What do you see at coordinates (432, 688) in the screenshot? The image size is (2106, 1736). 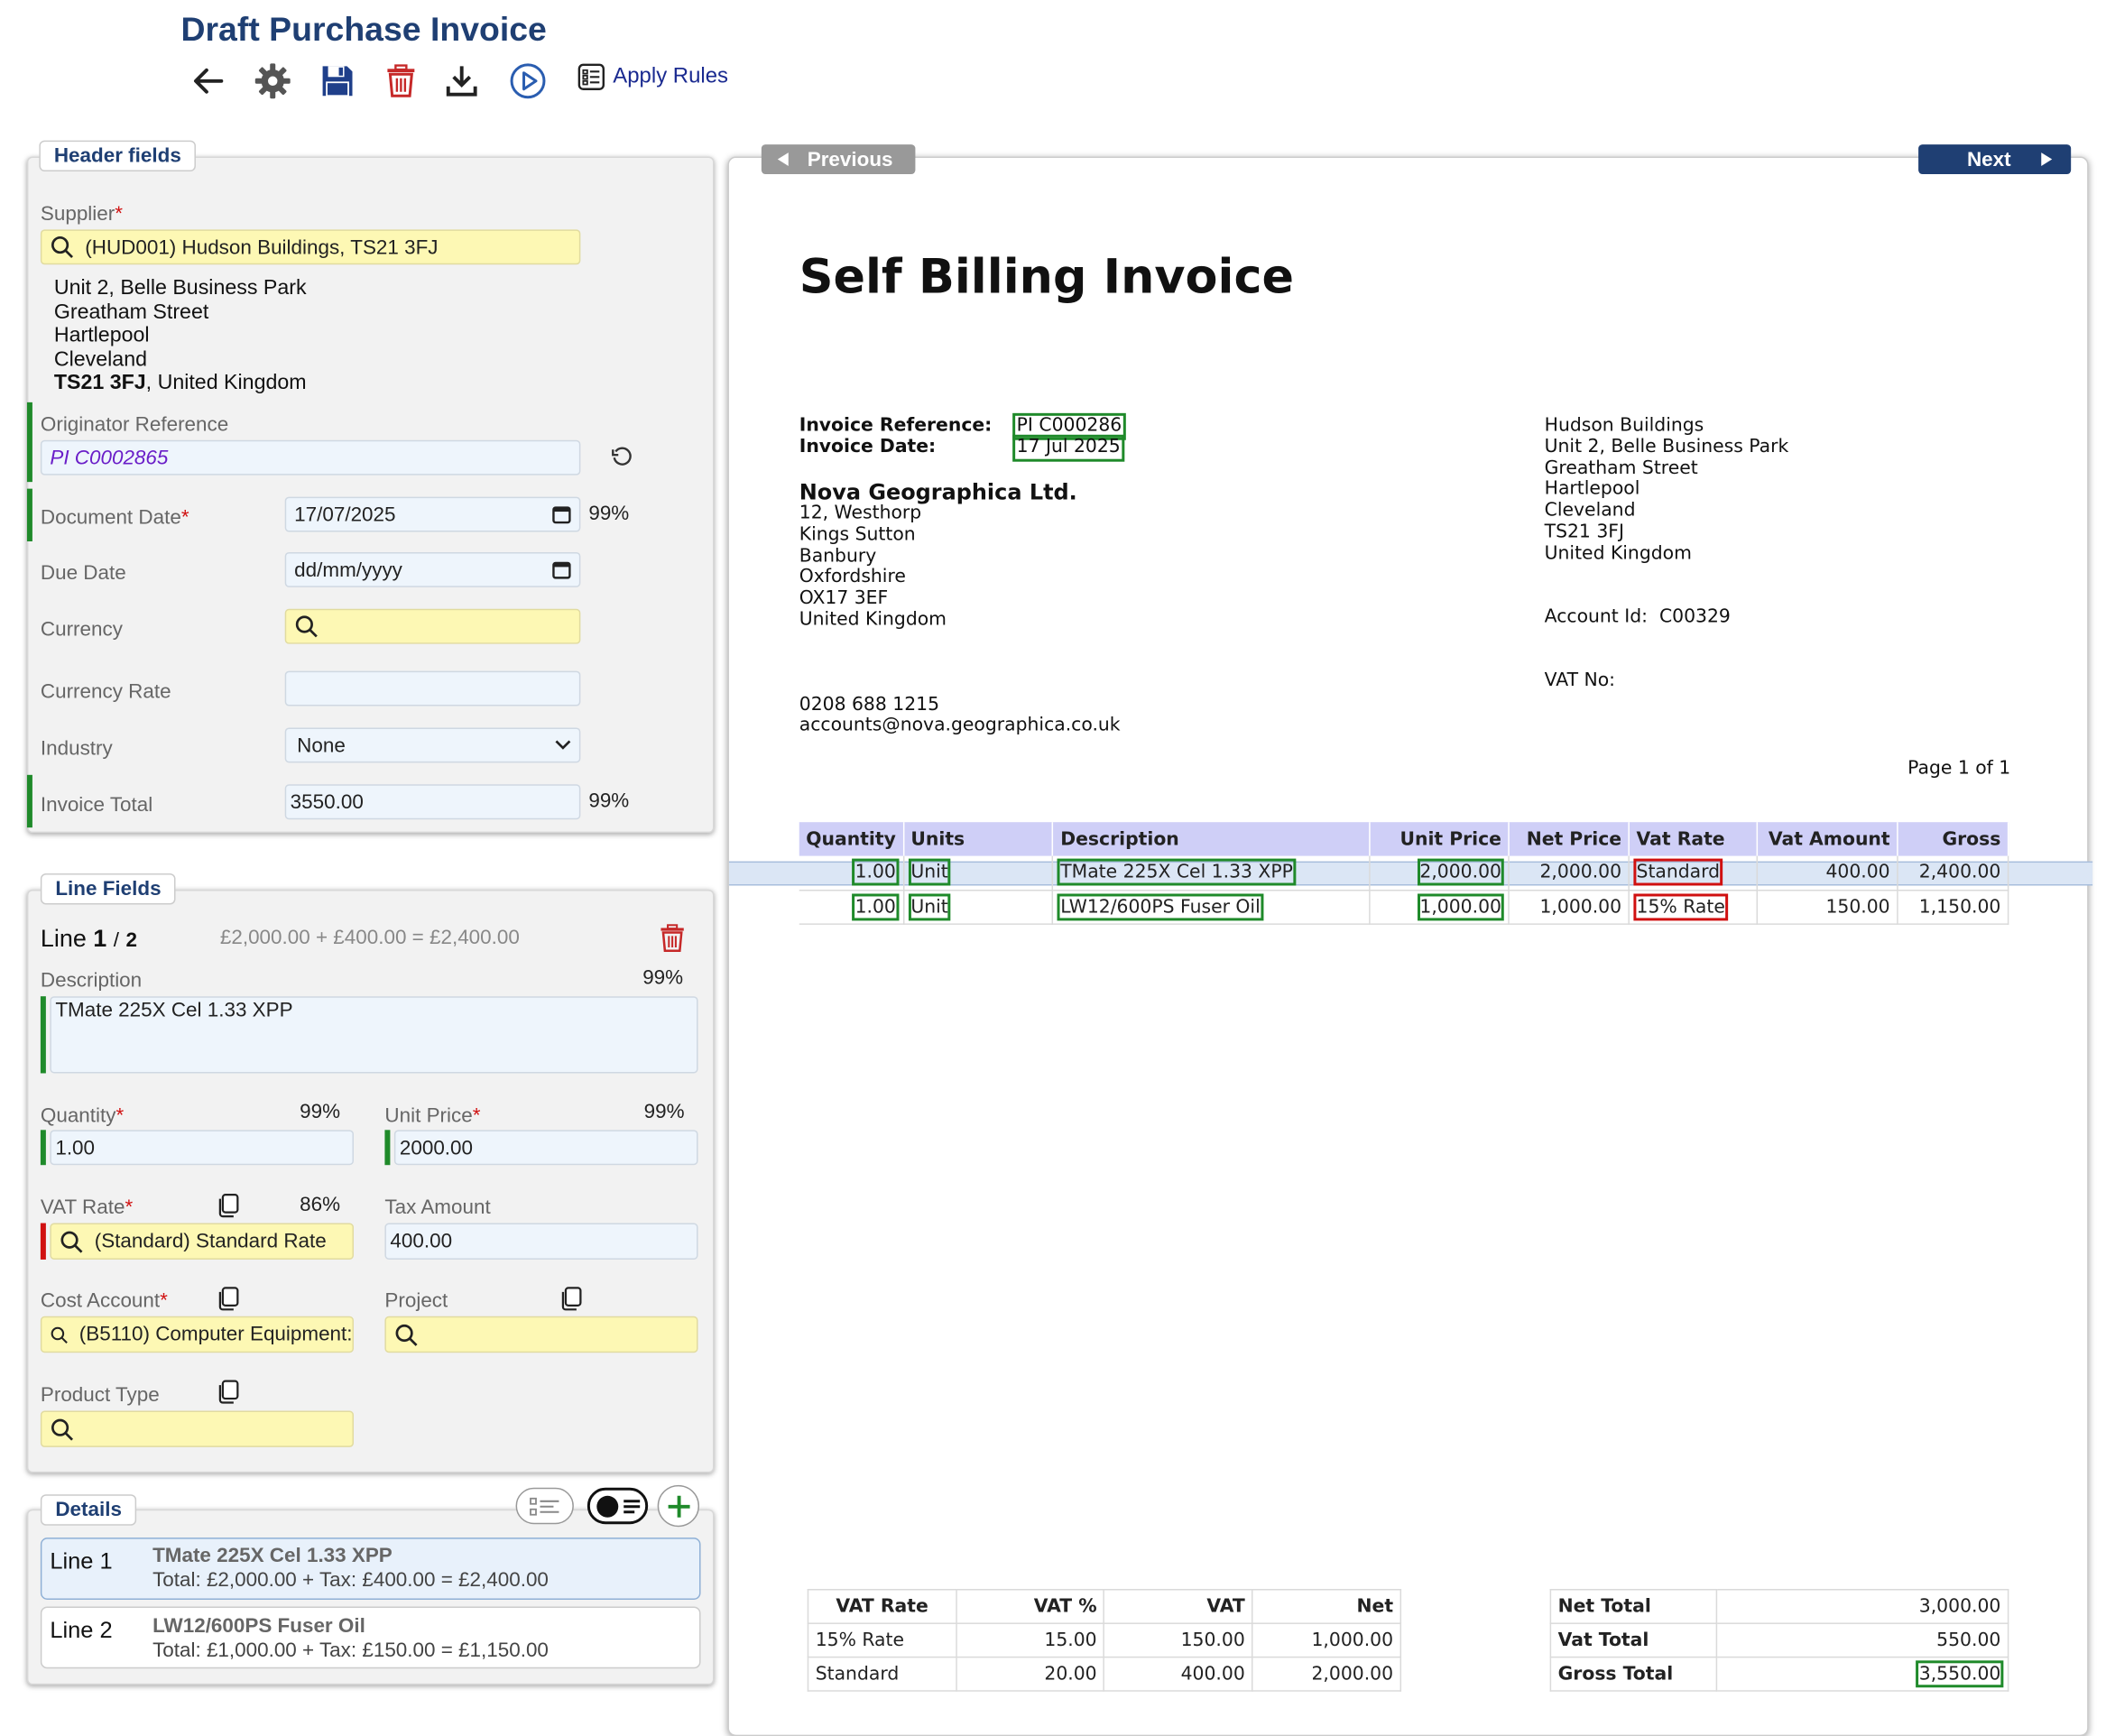 I see `currency-rate-input` at bounding box center [432, 688].